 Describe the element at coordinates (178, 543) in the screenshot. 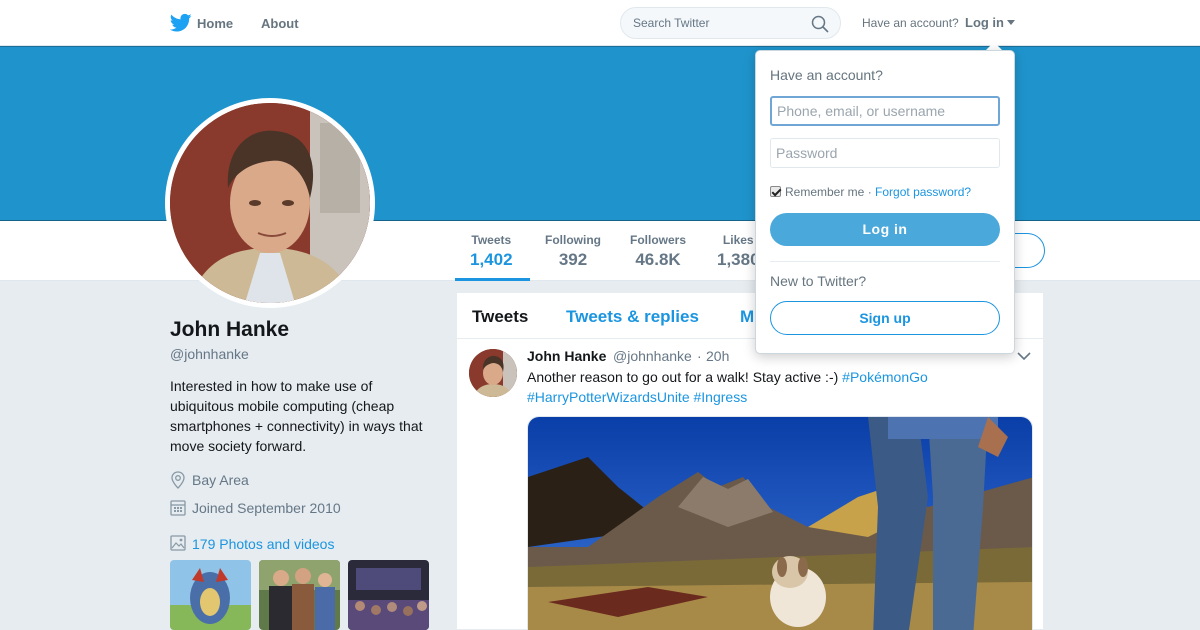

I see `image-icon` at that location.